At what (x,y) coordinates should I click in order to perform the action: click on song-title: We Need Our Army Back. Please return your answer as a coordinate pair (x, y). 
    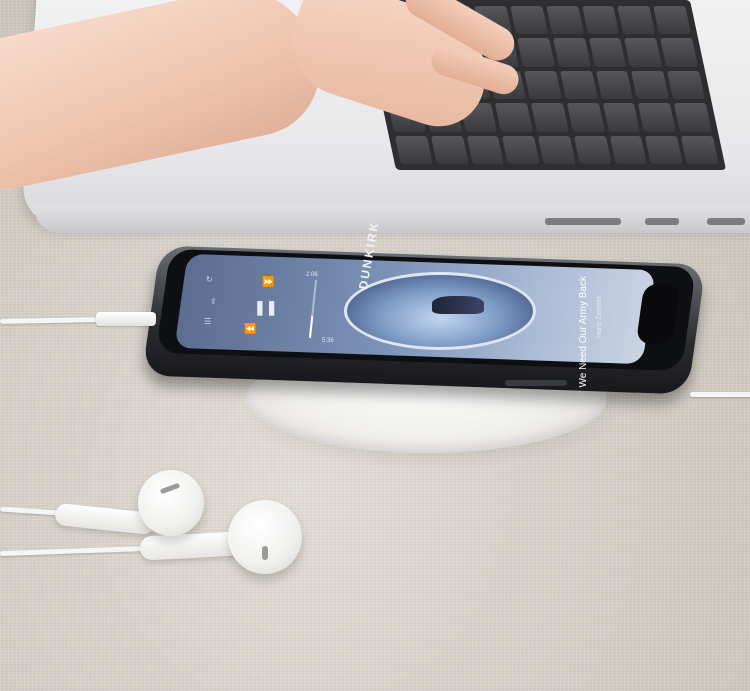
    Looking at the image, I should click on (583, 332).